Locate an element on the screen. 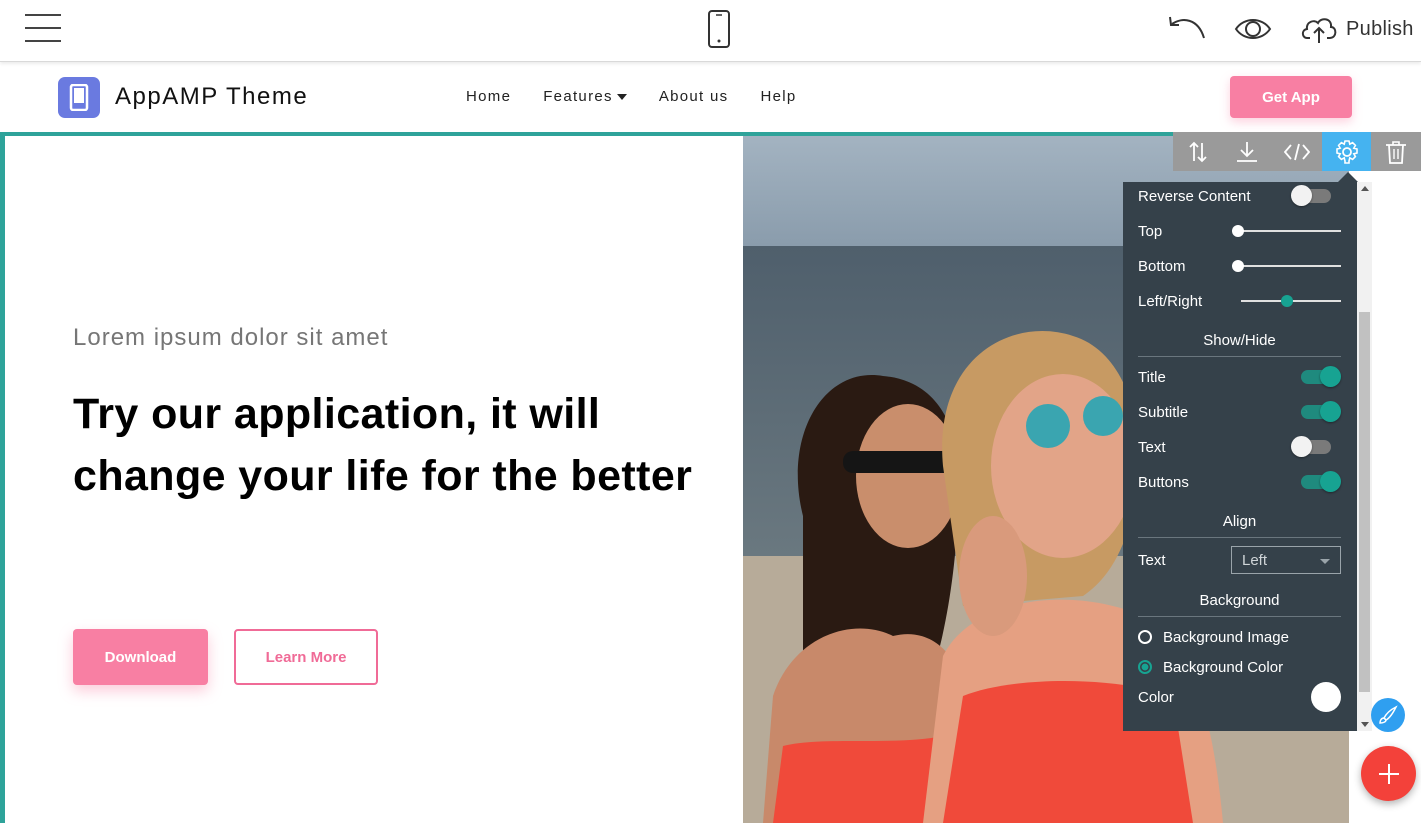 Image resolution: width=1421 pixels, height=823 pixels. panel-scrollbar is located at coordinates (1364, 456).